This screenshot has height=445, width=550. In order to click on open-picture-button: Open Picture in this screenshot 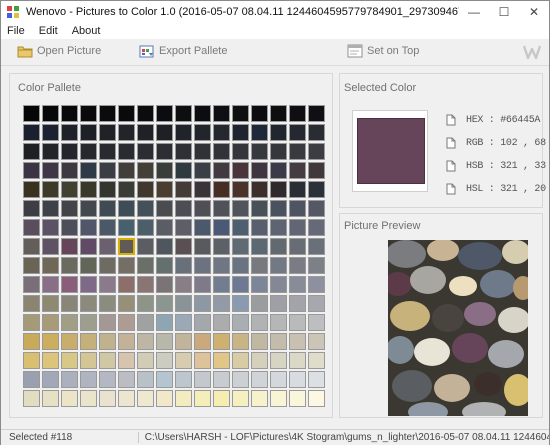, I will do `click(59, 51)`.